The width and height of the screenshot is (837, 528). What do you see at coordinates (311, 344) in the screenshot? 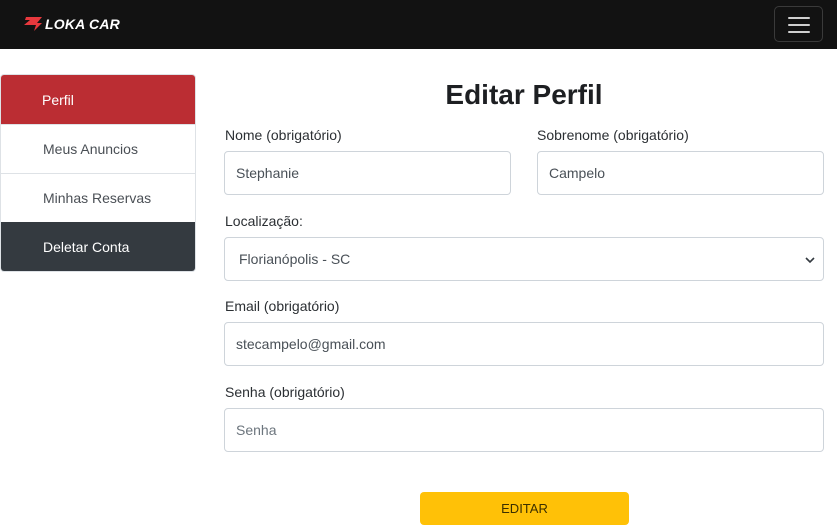
I see `email-value: stecampelo@gmail.com` at bounding box center [311, 344].